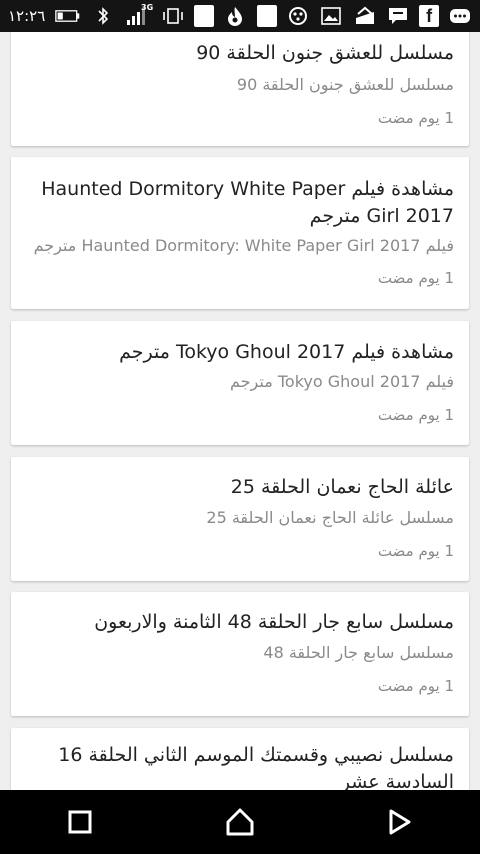 This screenshot has width=480, height=854. I want to click on chrome-like-icon, so click(364, 16).